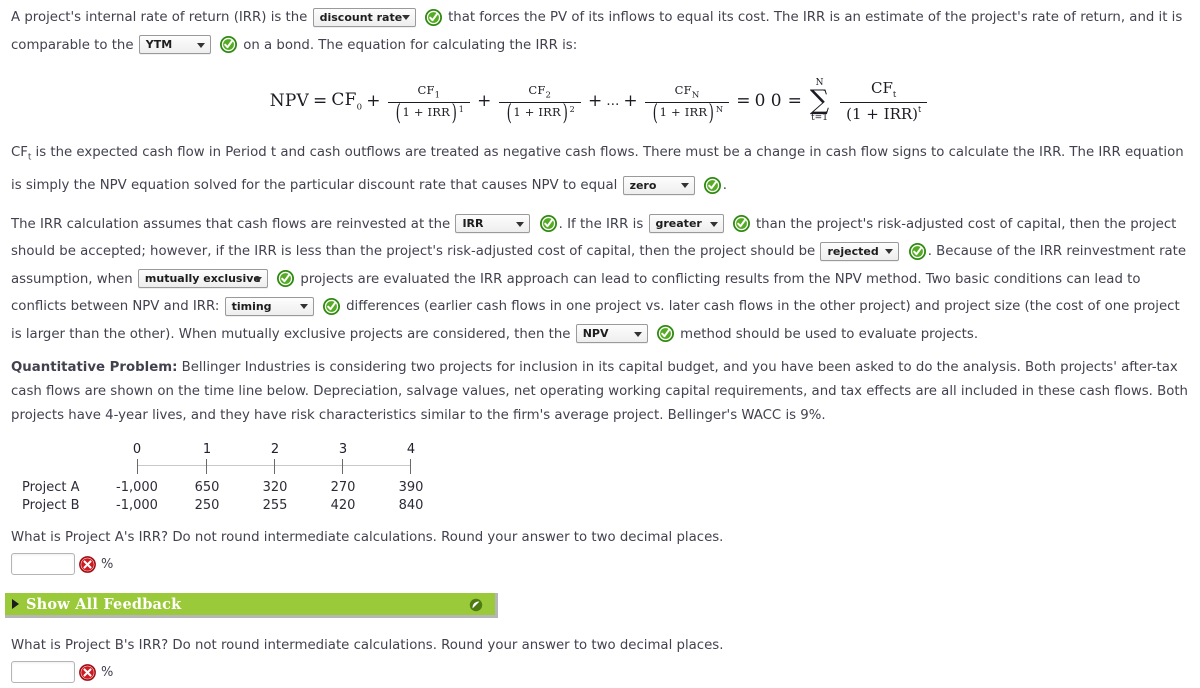 Image resolution: width=1200 pixels, height=688 pixels. What do you see at coordinates (658, 185) in the screenshot?
I see `zero-select: zero` at bounding box center [658, 185].